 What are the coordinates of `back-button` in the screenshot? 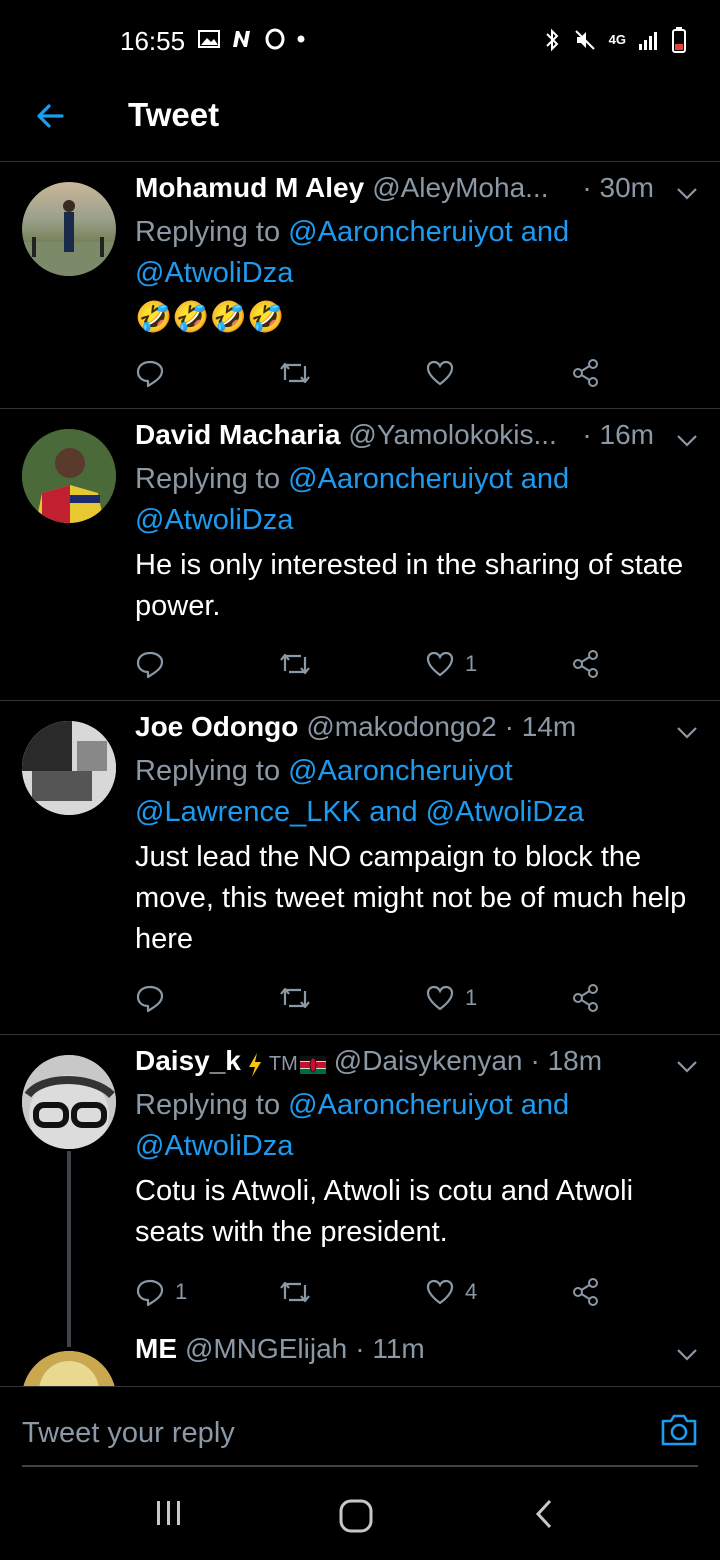 It's located at (50, 116).